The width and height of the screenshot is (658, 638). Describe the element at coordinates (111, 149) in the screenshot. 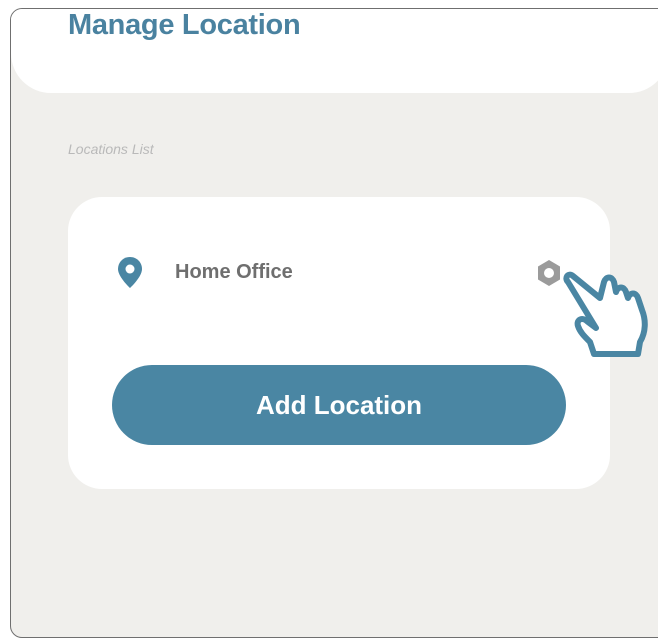

I see `locations-list-label: Locations List` at that location.